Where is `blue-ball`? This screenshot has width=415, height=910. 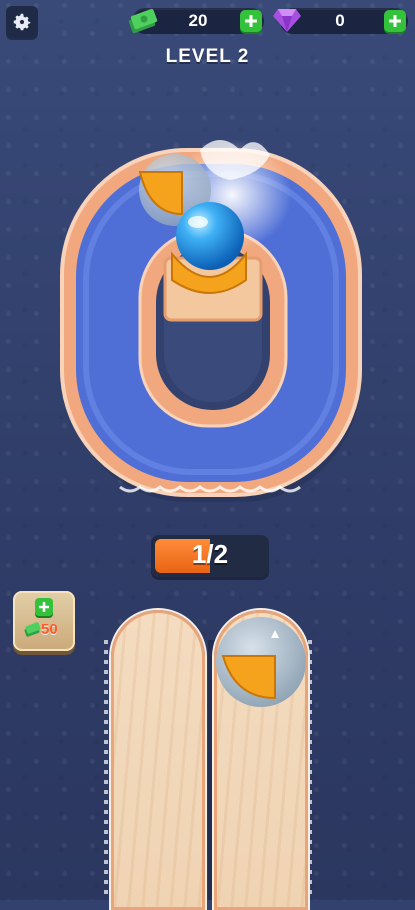 blue-ball is located at coordinates (210, 236).